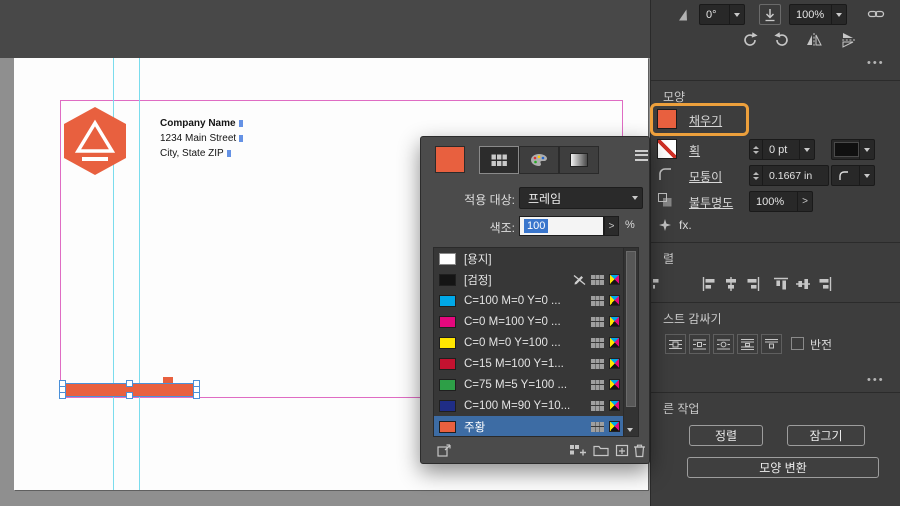  Describe the element at coordinates (685, 225) in the screenshot. I see `fx-label: fx.` at that location.